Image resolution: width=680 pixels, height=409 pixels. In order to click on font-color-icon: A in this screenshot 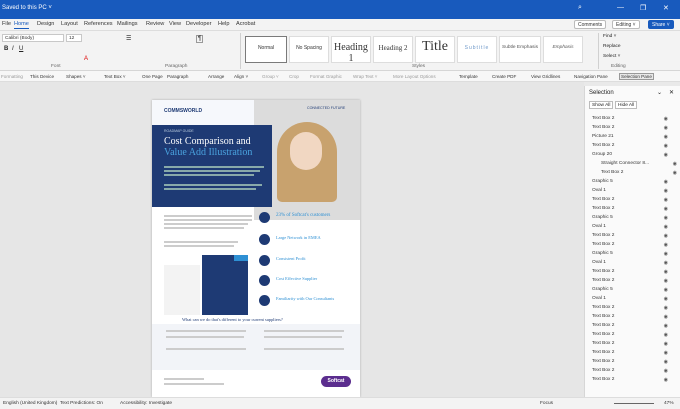, I will do `click(86, 59)`.